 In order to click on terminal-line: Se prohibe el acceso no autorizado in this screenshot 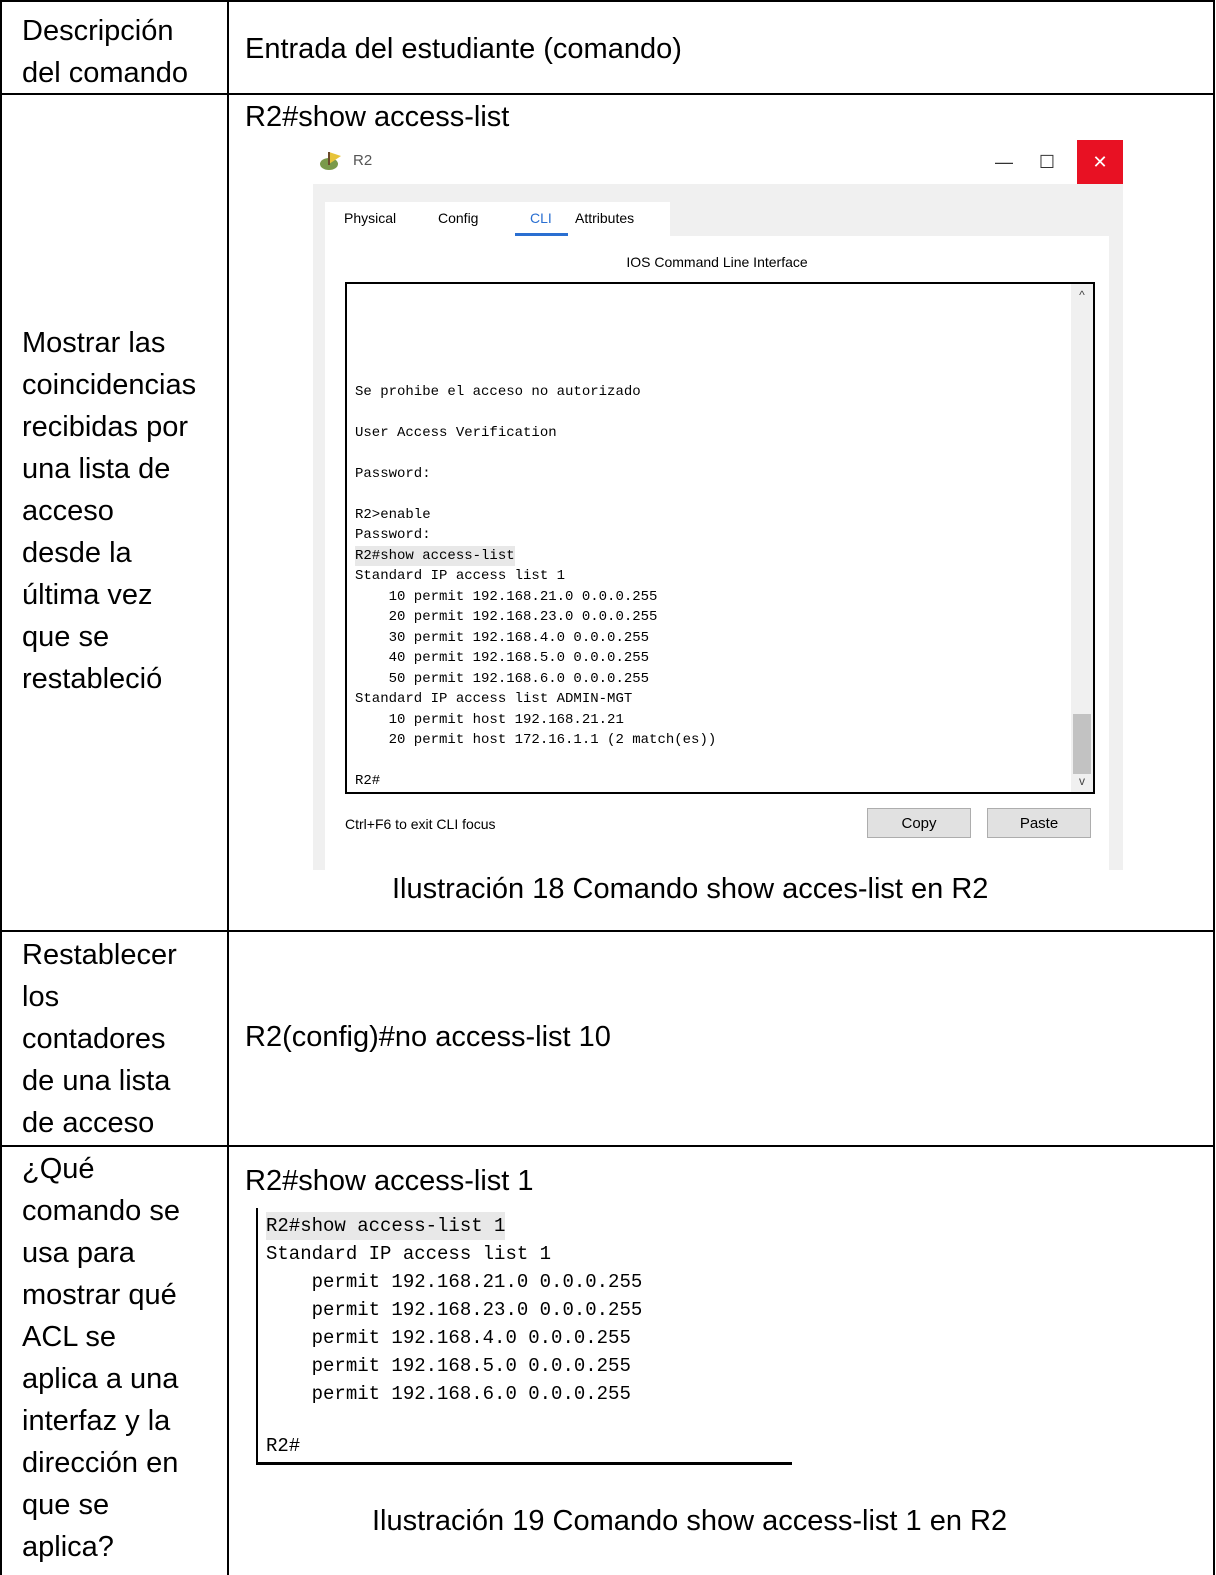, I will do `click(498, 392)`.